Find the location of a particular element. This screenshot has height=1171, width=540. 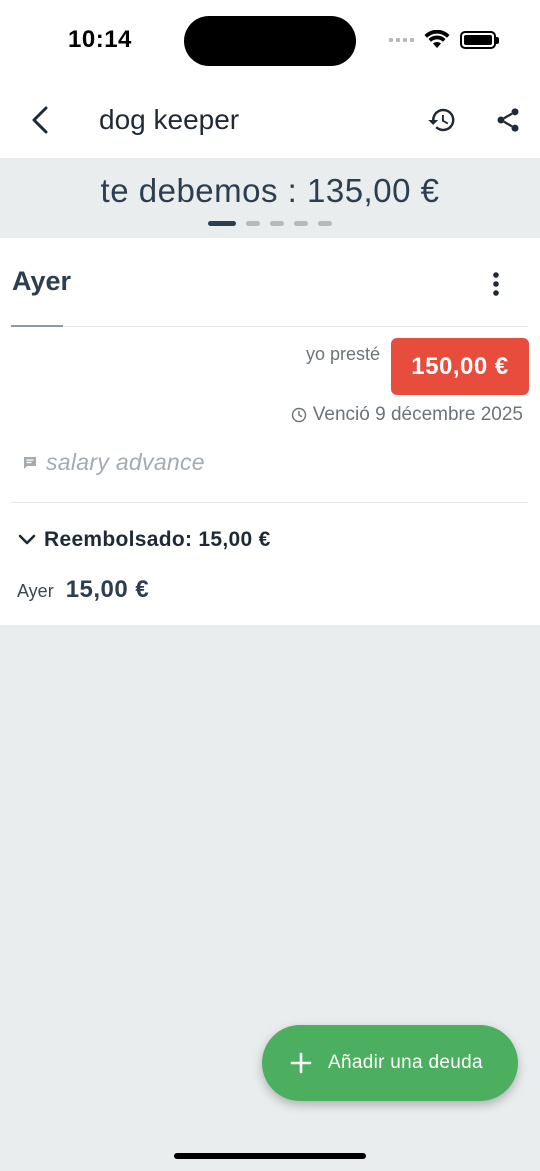

share-button is located at coordinates (508, 120).